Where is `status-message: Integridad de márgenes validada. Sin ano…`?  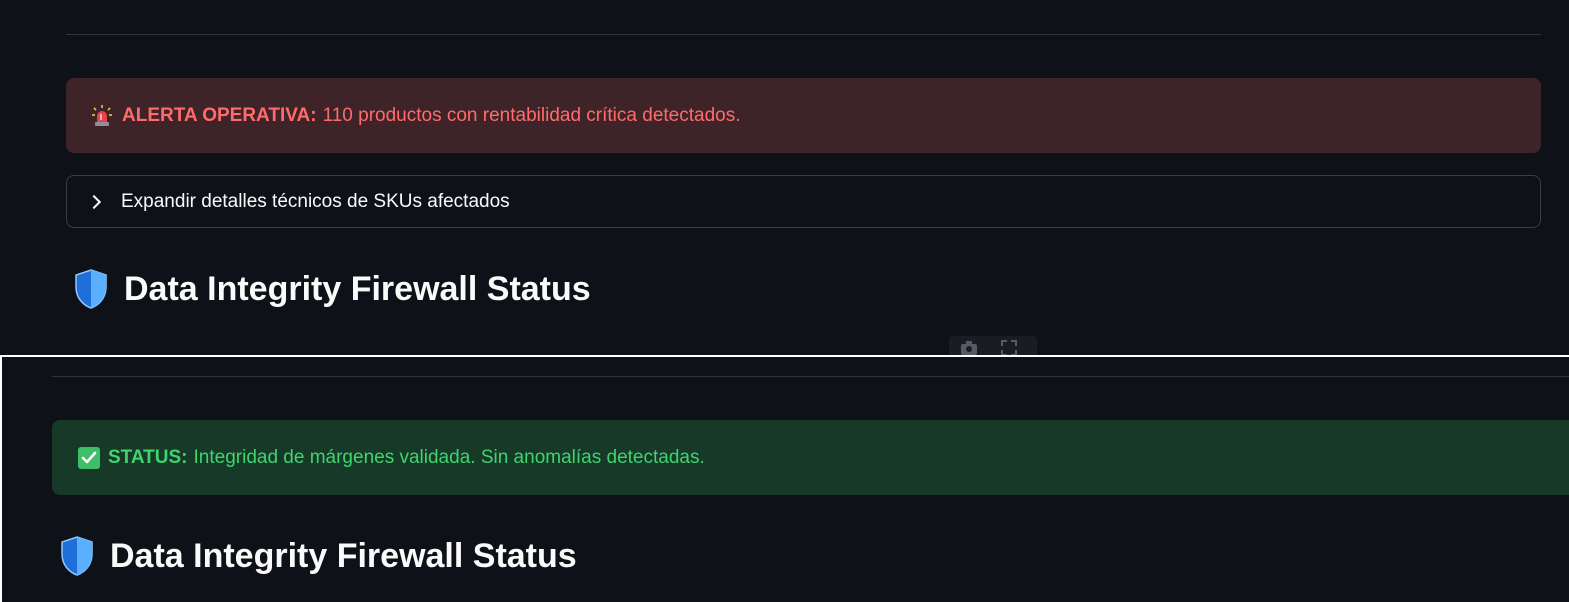
status-message: Integridad de márgenes validada. Sin ano… is located at coordinates (449, 457).